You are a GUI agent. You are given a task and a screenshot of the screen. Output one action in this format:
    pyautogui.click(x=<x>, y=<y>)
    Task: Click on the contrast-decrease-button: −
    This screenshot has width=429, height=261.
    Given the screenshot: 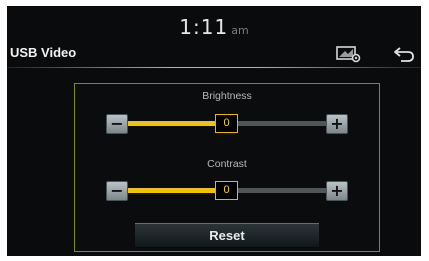 What is the action you would take?
    pyautogui.click(x=117, y=191)
    